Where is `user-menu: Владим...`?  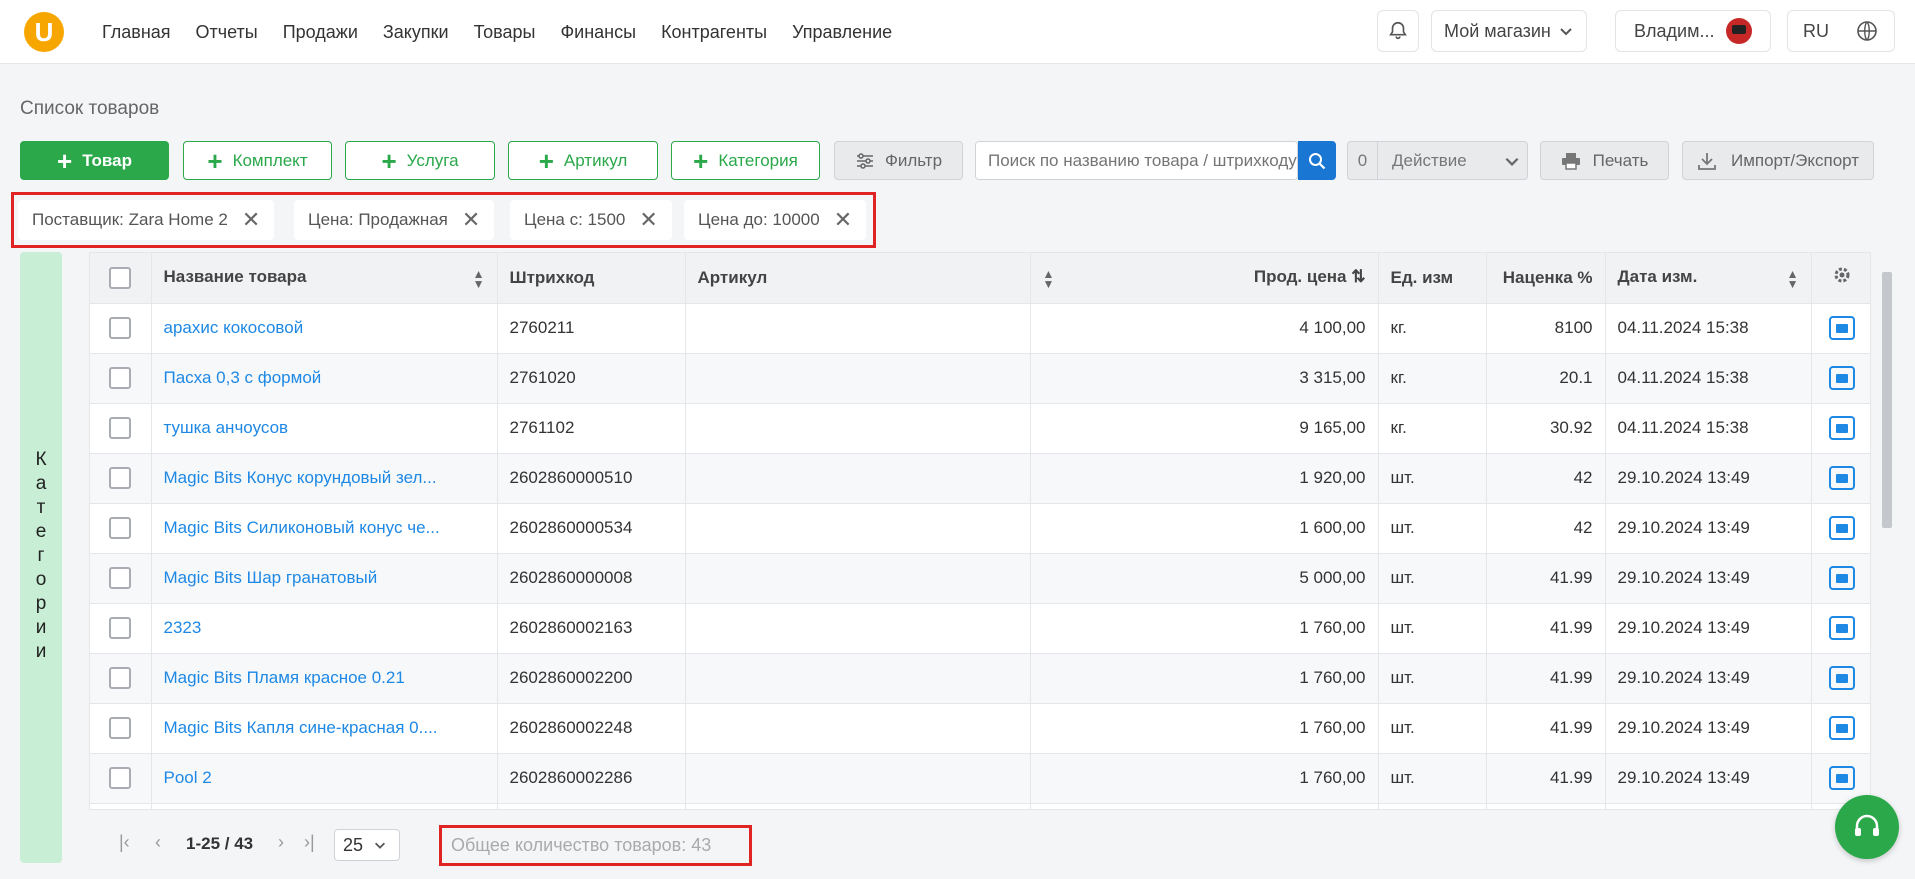 user-menu: Владим... is located at coordinates (1693, 31).